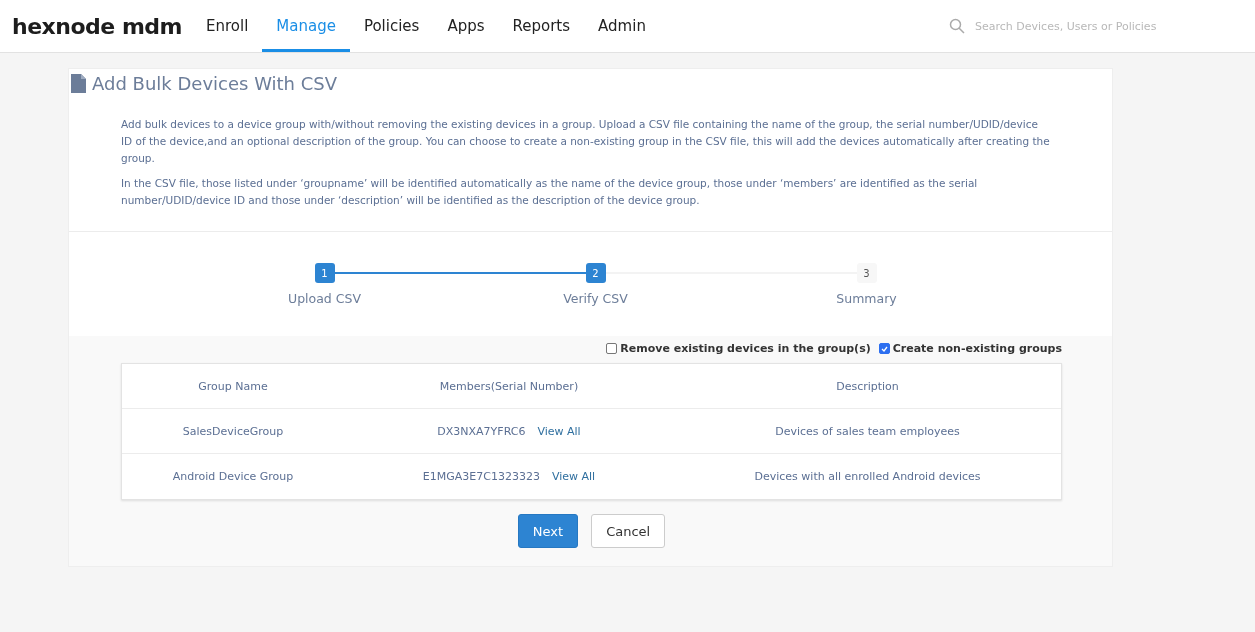  I want to click on brand-logo: hexnode mdm, so click(97, 26).